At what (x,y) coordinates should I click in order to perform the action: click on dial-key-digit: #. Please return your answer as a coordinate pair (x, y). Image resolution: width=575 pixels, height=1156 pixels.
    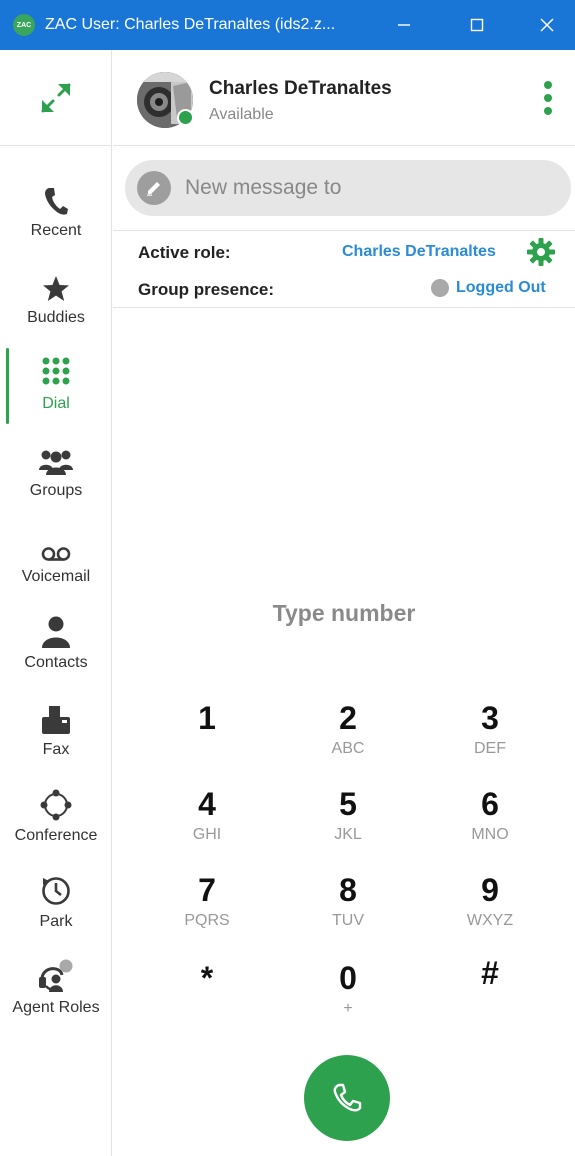
    Looking at the image, I should click on (490, 973).